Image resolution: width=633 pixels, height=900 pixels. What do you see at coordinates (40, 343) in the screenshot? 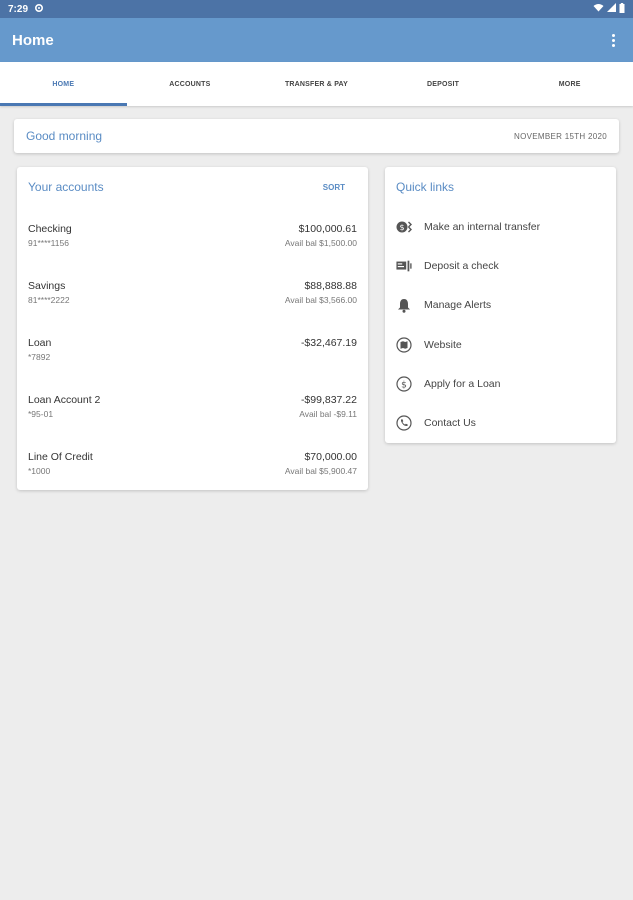
I see `account-name: Loan` at bounding box center [40, 343].